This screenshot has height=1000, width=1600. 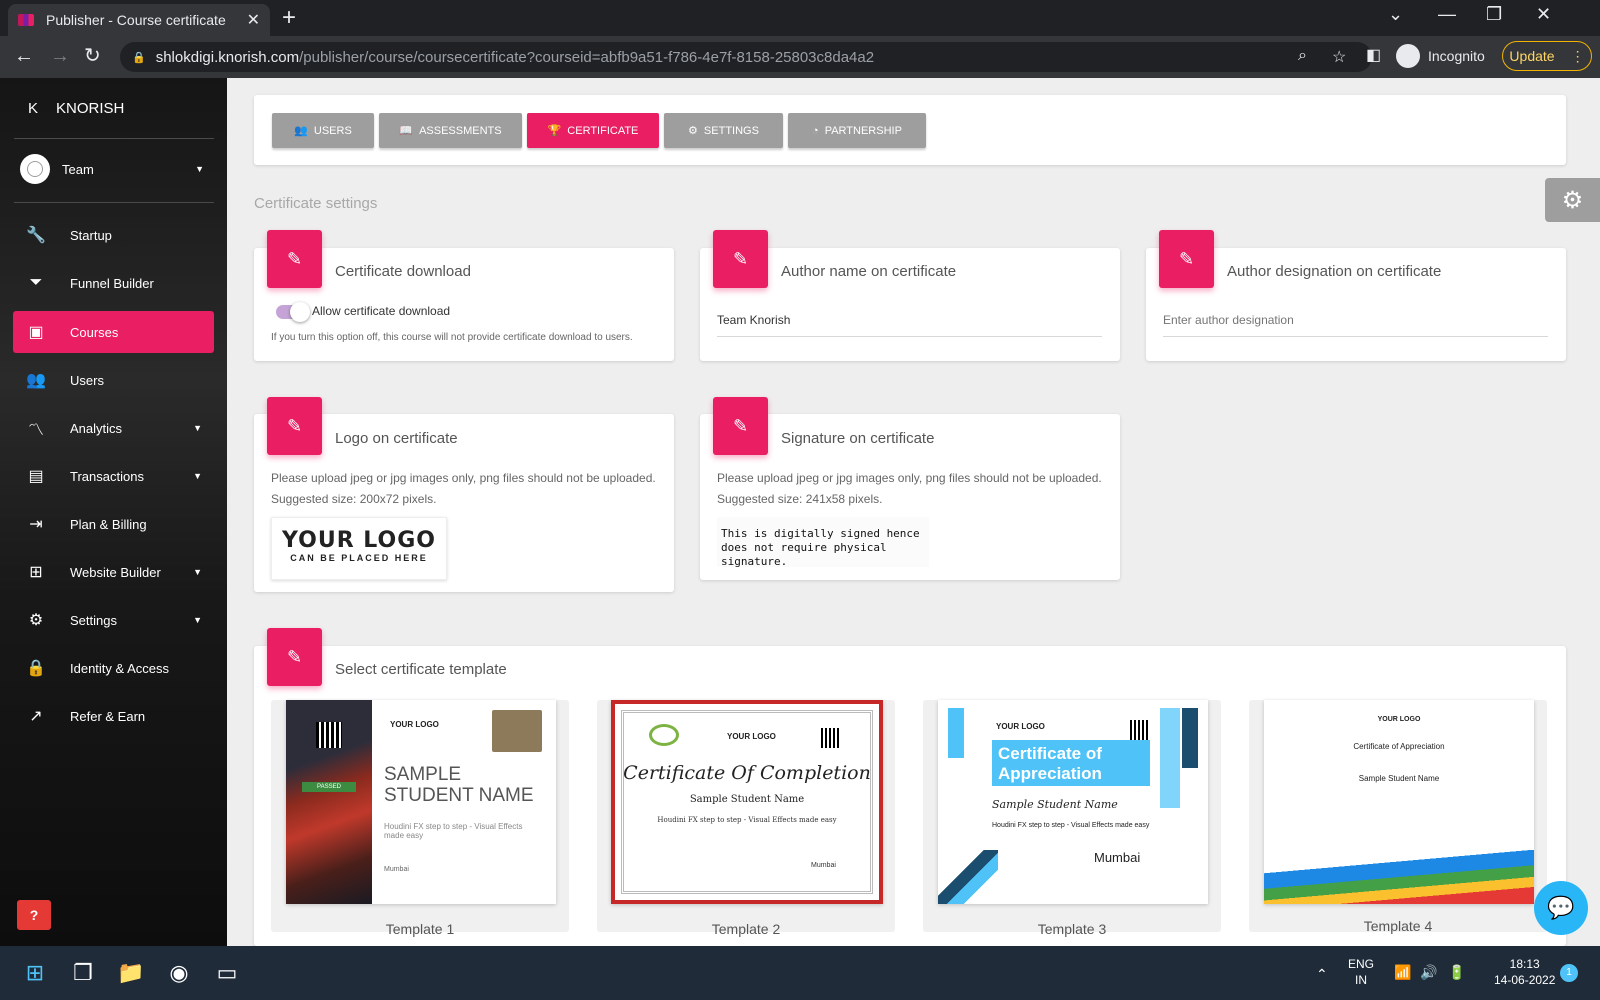 I want to click on tab-assessments: 📖 ASSESSMENTS, so click(x=450, y=130).